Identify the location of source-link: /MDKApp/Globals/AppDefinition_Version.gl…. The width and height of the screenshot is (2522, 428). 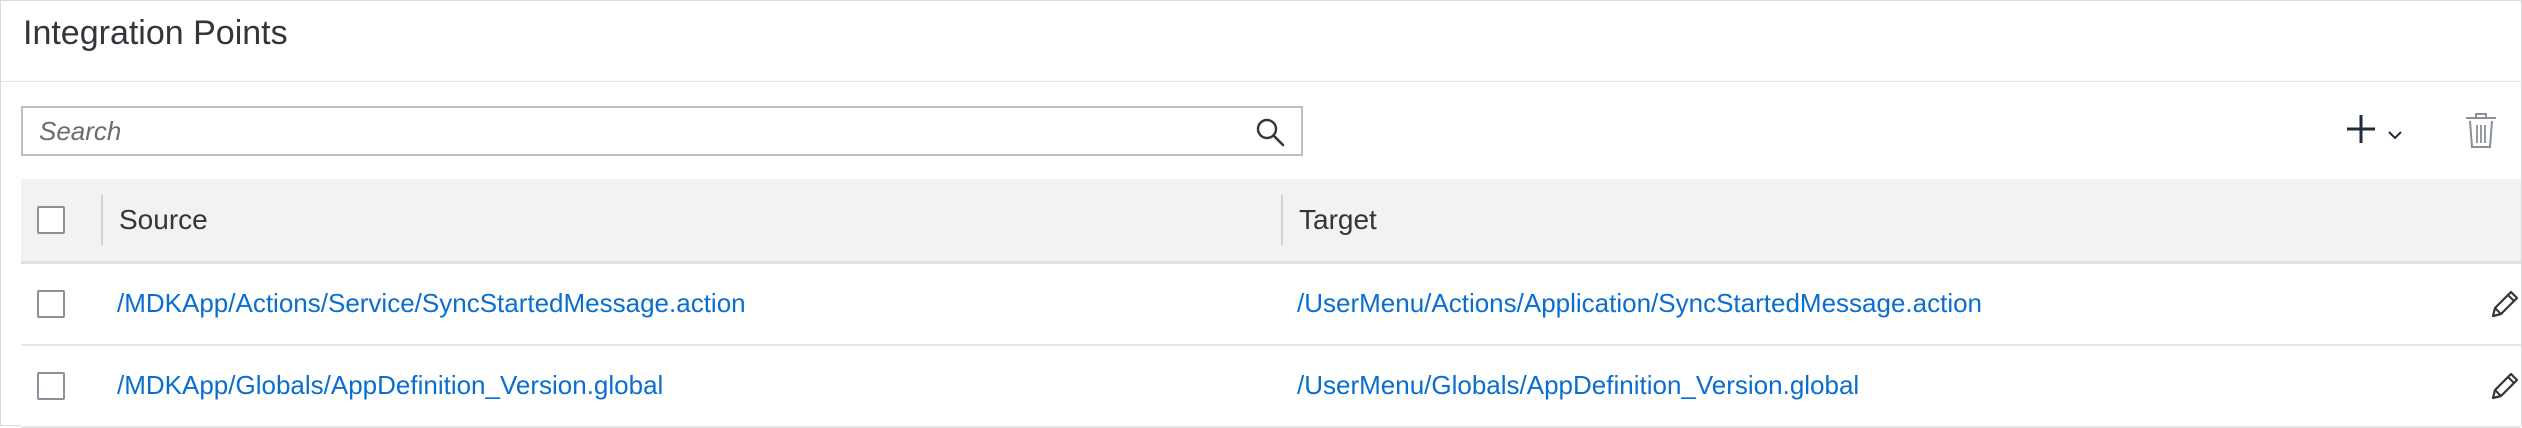
(390, 385).